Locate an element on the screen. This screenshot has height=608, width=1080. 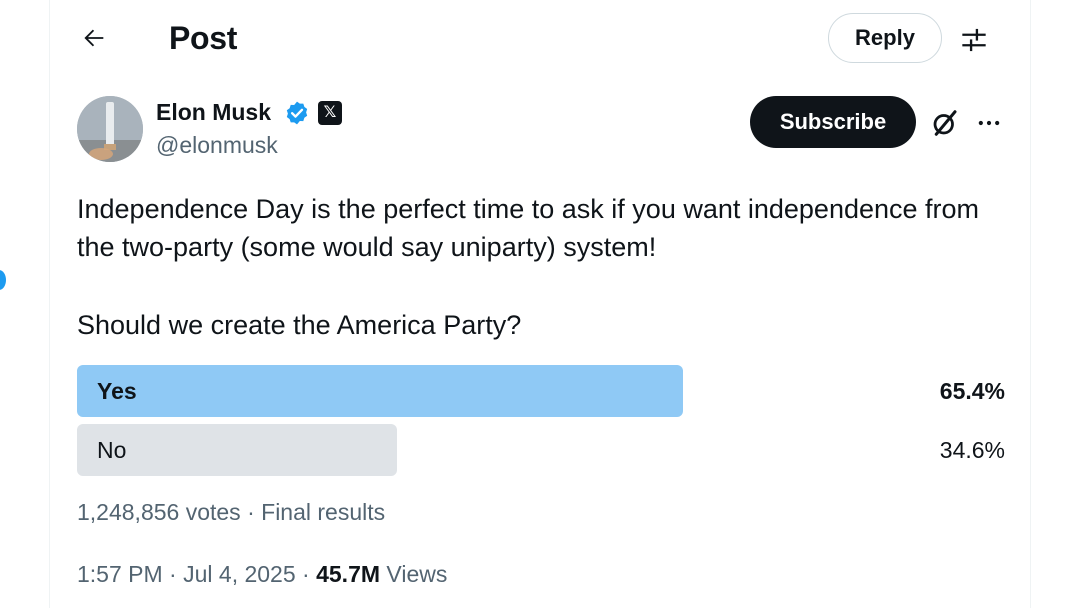
verified-badge-icon is located at coordinates (297, 113).